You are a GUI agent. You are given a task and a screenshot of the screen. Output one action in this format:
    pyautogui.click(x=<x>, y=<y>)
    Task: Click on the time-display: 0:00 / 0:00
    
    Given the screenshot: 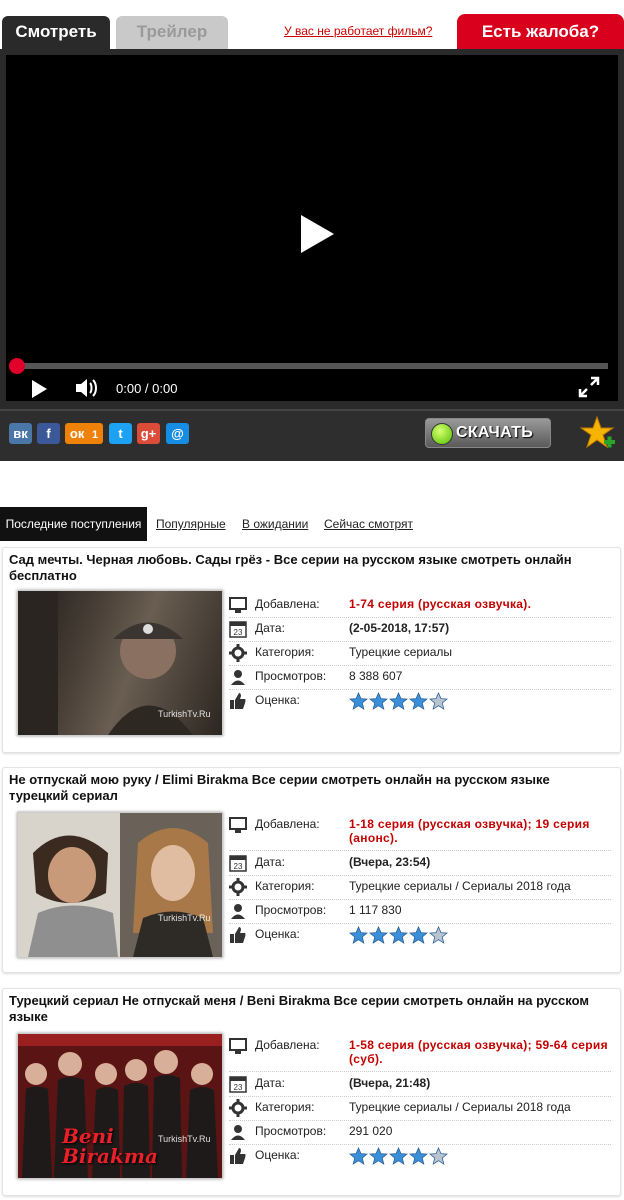 What is the action you would take?
    pyautogui.click(x=147, y=388)
    